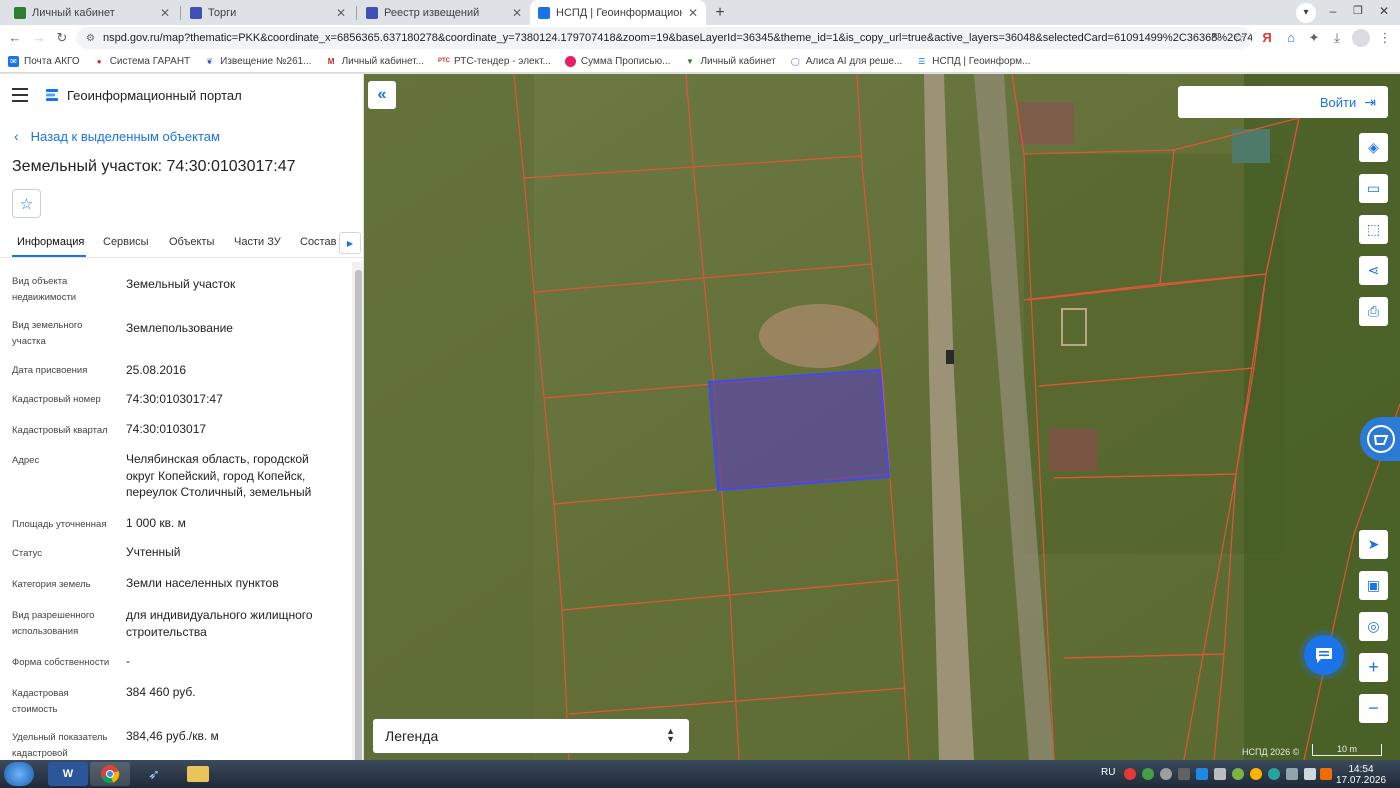  Describe the element at coordinates (110, 774) in the screenshot. I see `chrome-taskbar-icon` at that location.